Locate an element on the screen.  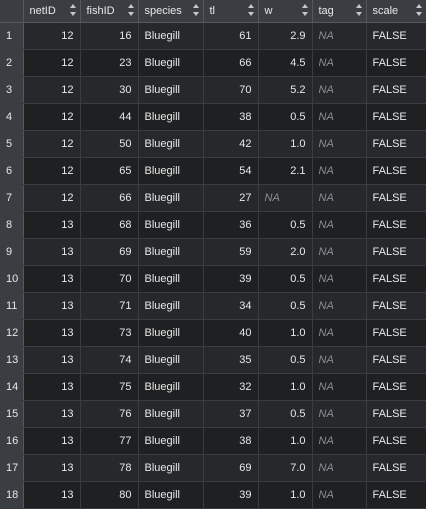
table-row: 9 13 69 Bluegill 59 2.0 NA FALSE is located at coordinates (213, 252).